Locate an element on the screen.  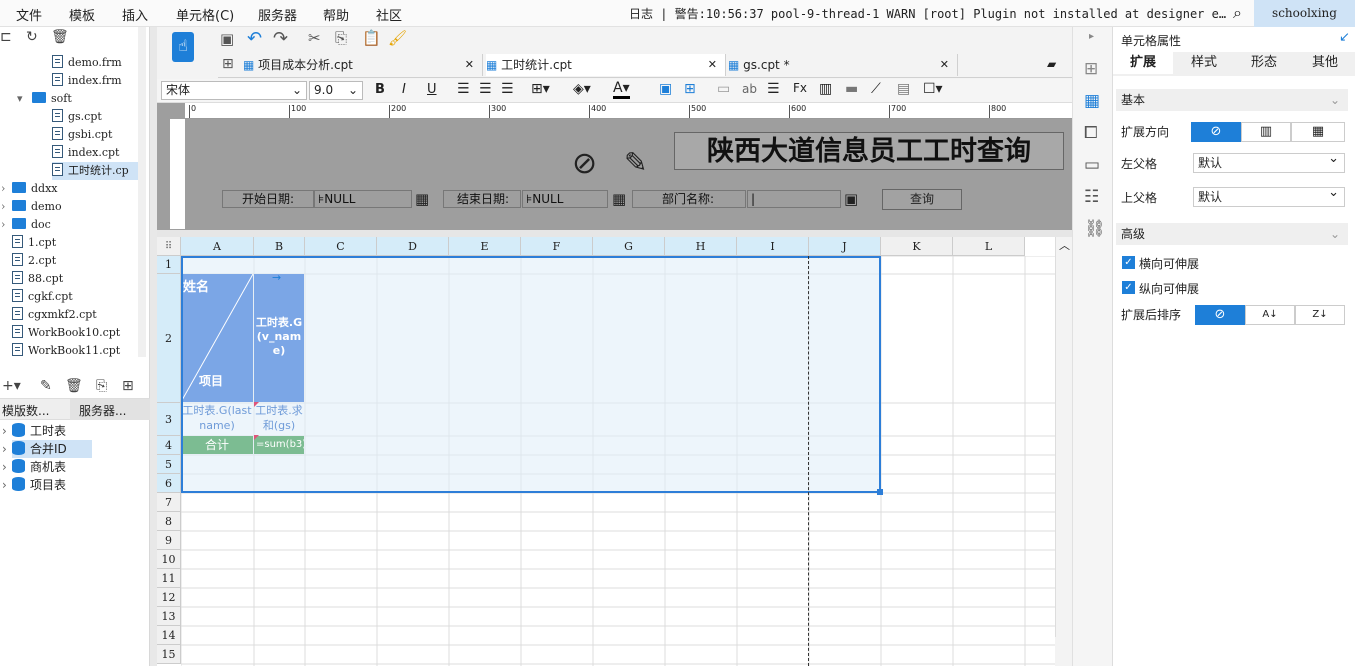
user-account: schoolxing is located at coordinates (1304, 13).